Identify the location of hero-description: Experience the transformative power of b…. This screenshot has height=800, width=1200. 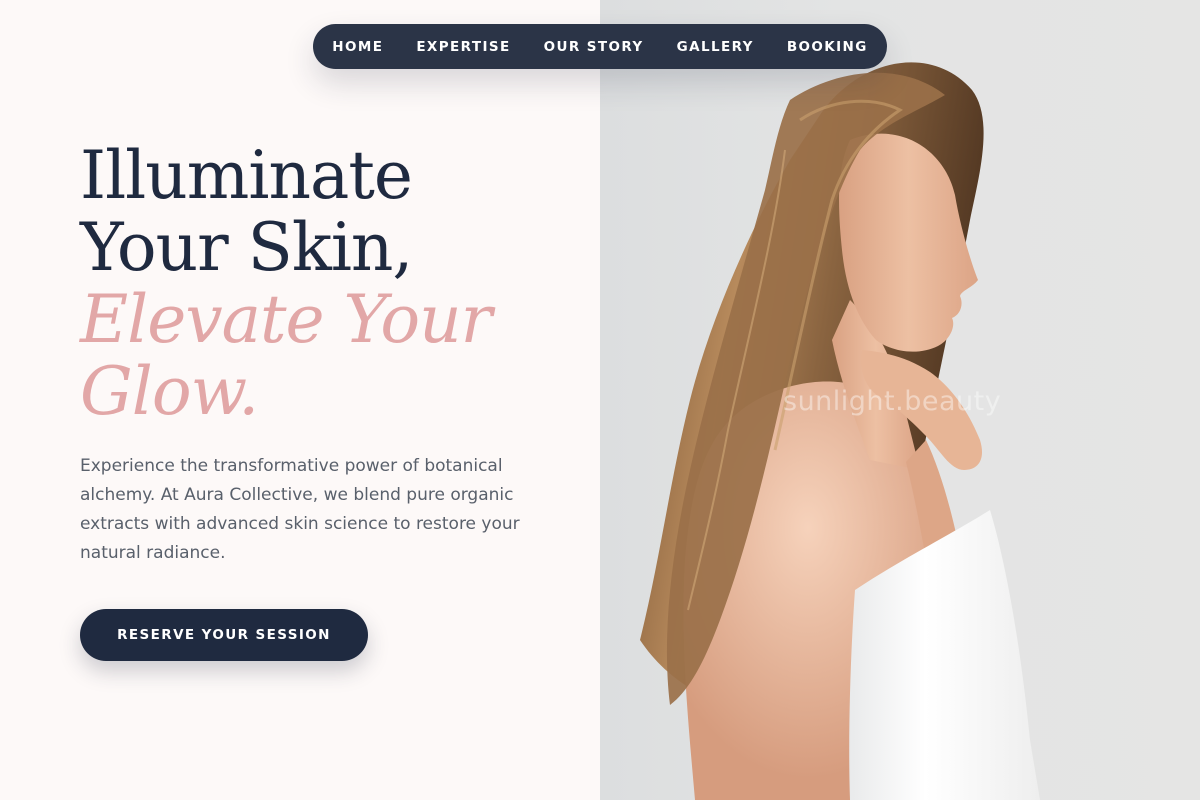
(300, 509).